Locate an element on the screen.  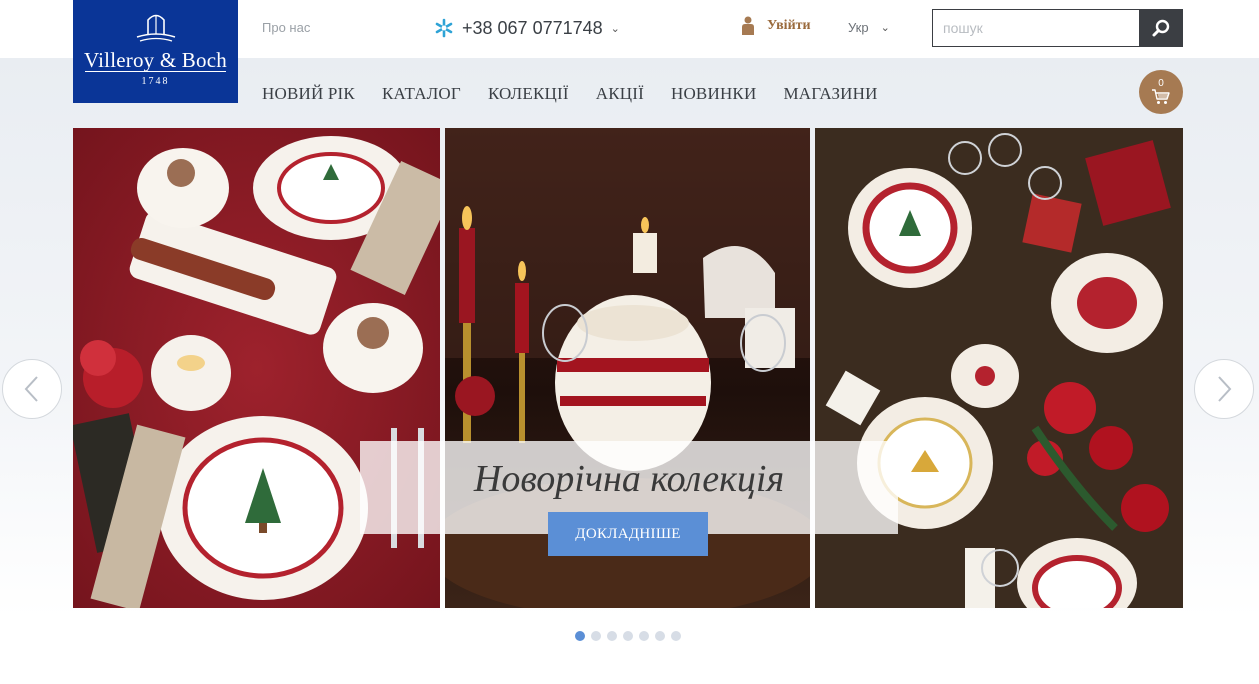
search-button is located at coordinates (1161, 28).